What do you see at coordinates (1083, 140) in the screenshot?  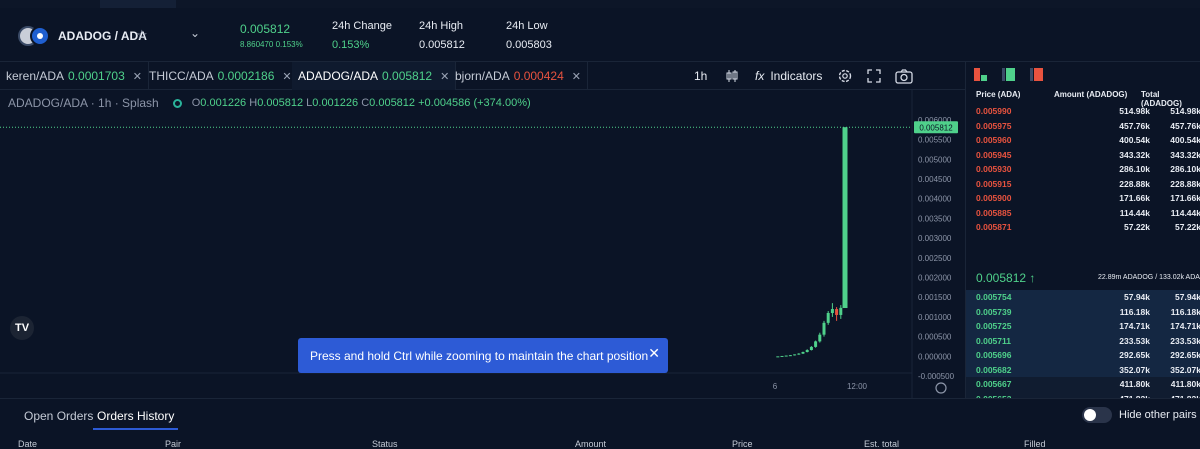 I see `ask-row: 0.005960 400.54k 400.54k` at bounding box center [1083, 140].